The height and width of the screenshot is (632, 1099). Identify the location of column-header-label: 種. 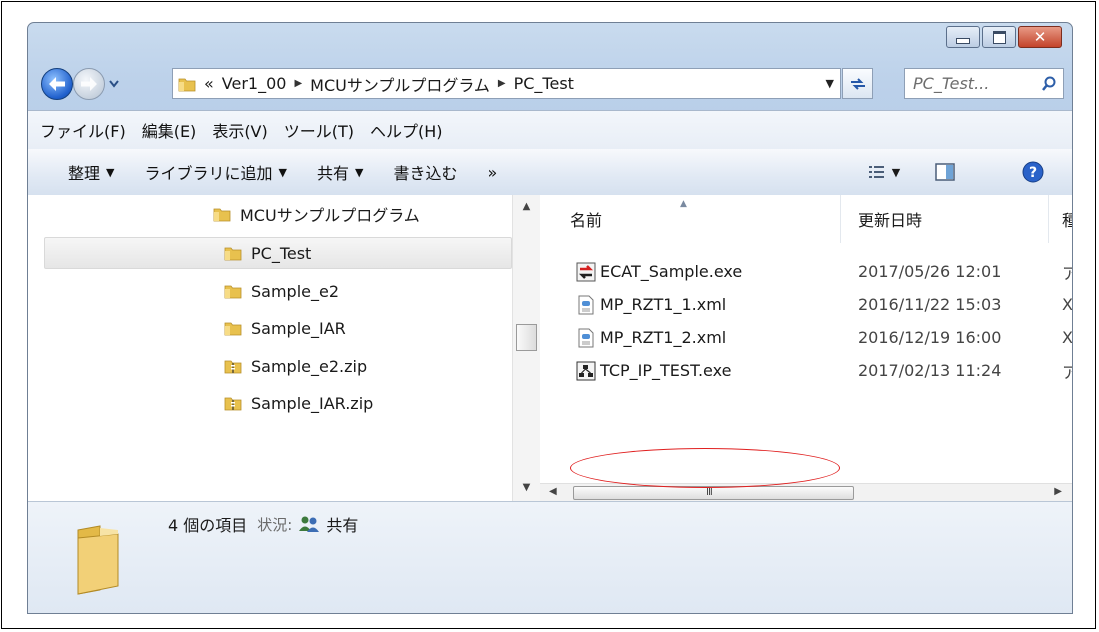
(1067, 219).